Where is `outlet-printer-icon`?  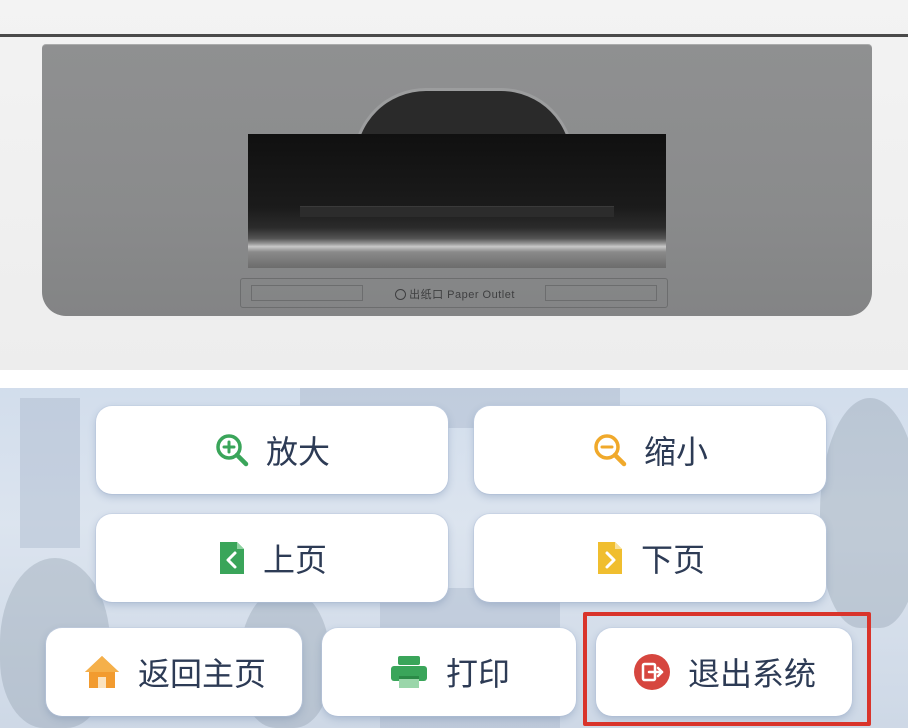 outlet-printer-icon is located at coordinates (401, 294).